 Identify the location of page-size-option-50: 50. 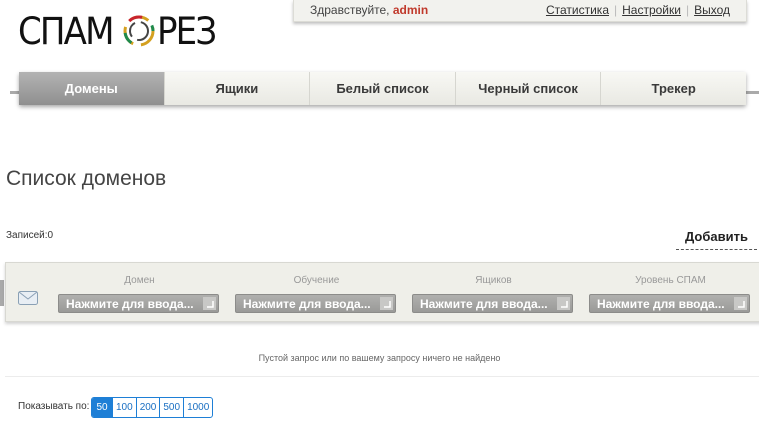
(102, 407).